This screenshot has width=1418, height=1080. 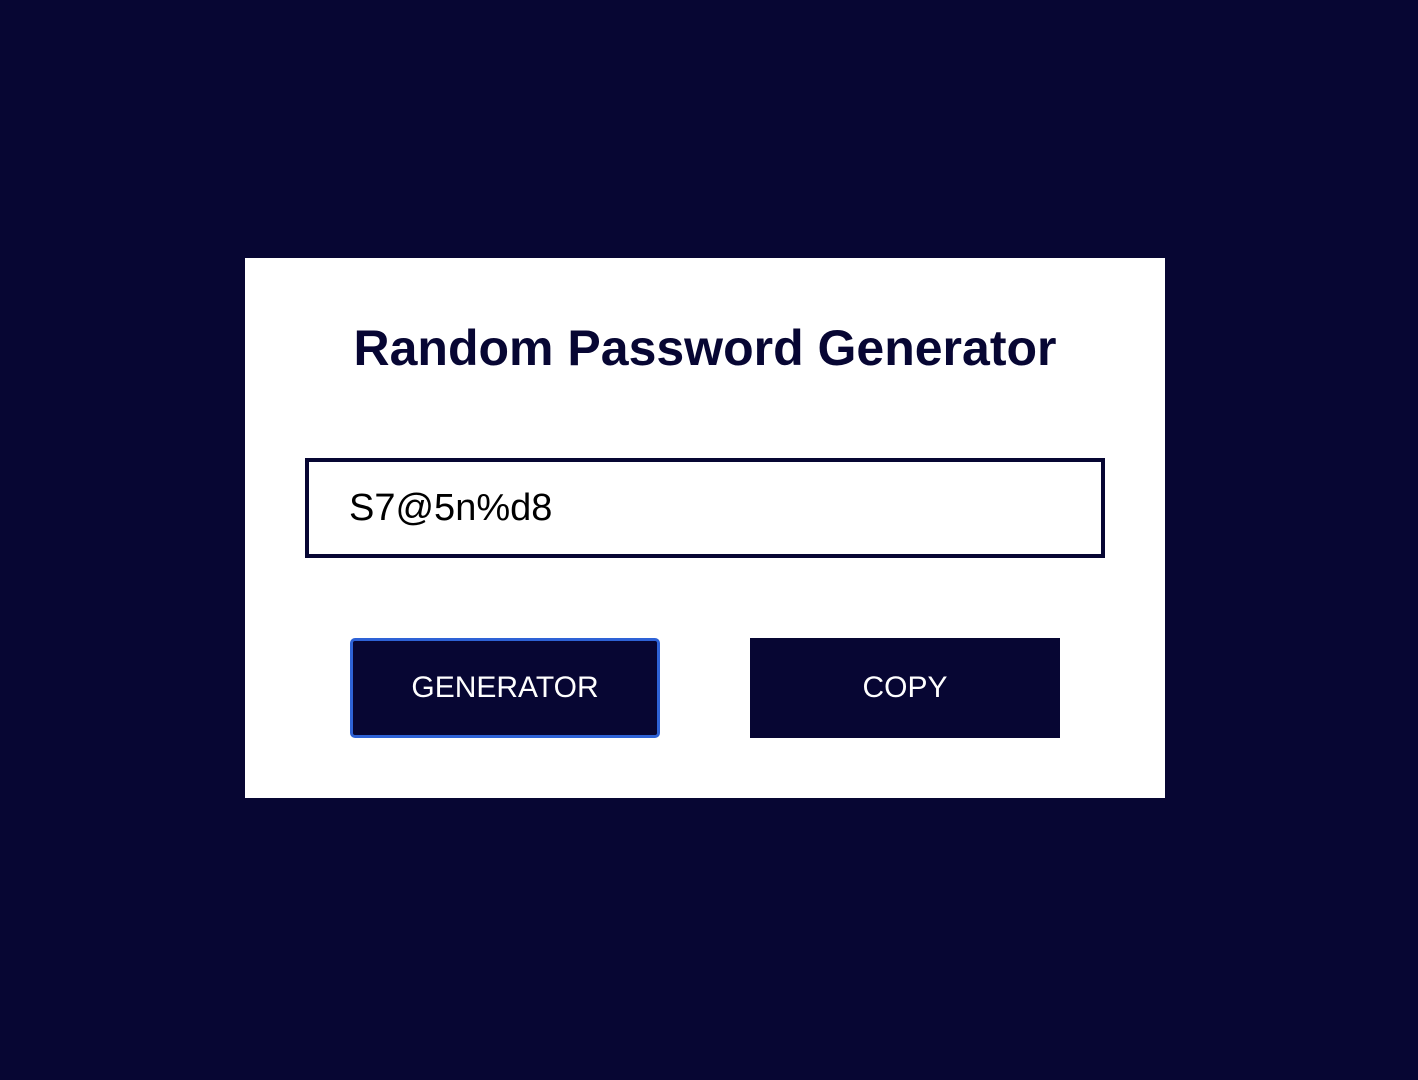 What do you see at coordinates (905, 688) in the screenshot?
I see `copy-button: COPY` at bounding box center [905, 688].